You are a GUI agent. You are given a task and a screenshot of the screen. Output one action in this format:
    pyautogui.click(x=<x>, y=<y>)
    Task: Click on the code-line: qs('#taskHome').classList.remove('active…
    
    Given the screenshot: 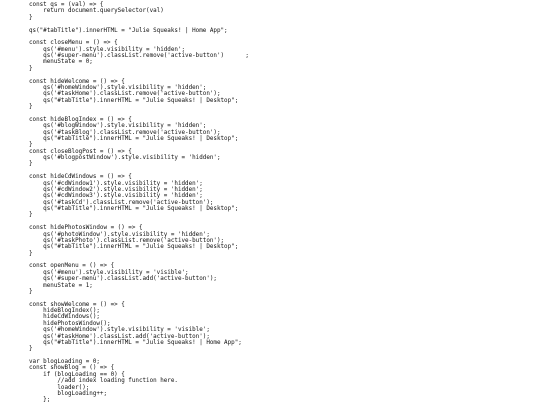 What is the action you would take?
    pyautogui.click(x=125, y=94)
    